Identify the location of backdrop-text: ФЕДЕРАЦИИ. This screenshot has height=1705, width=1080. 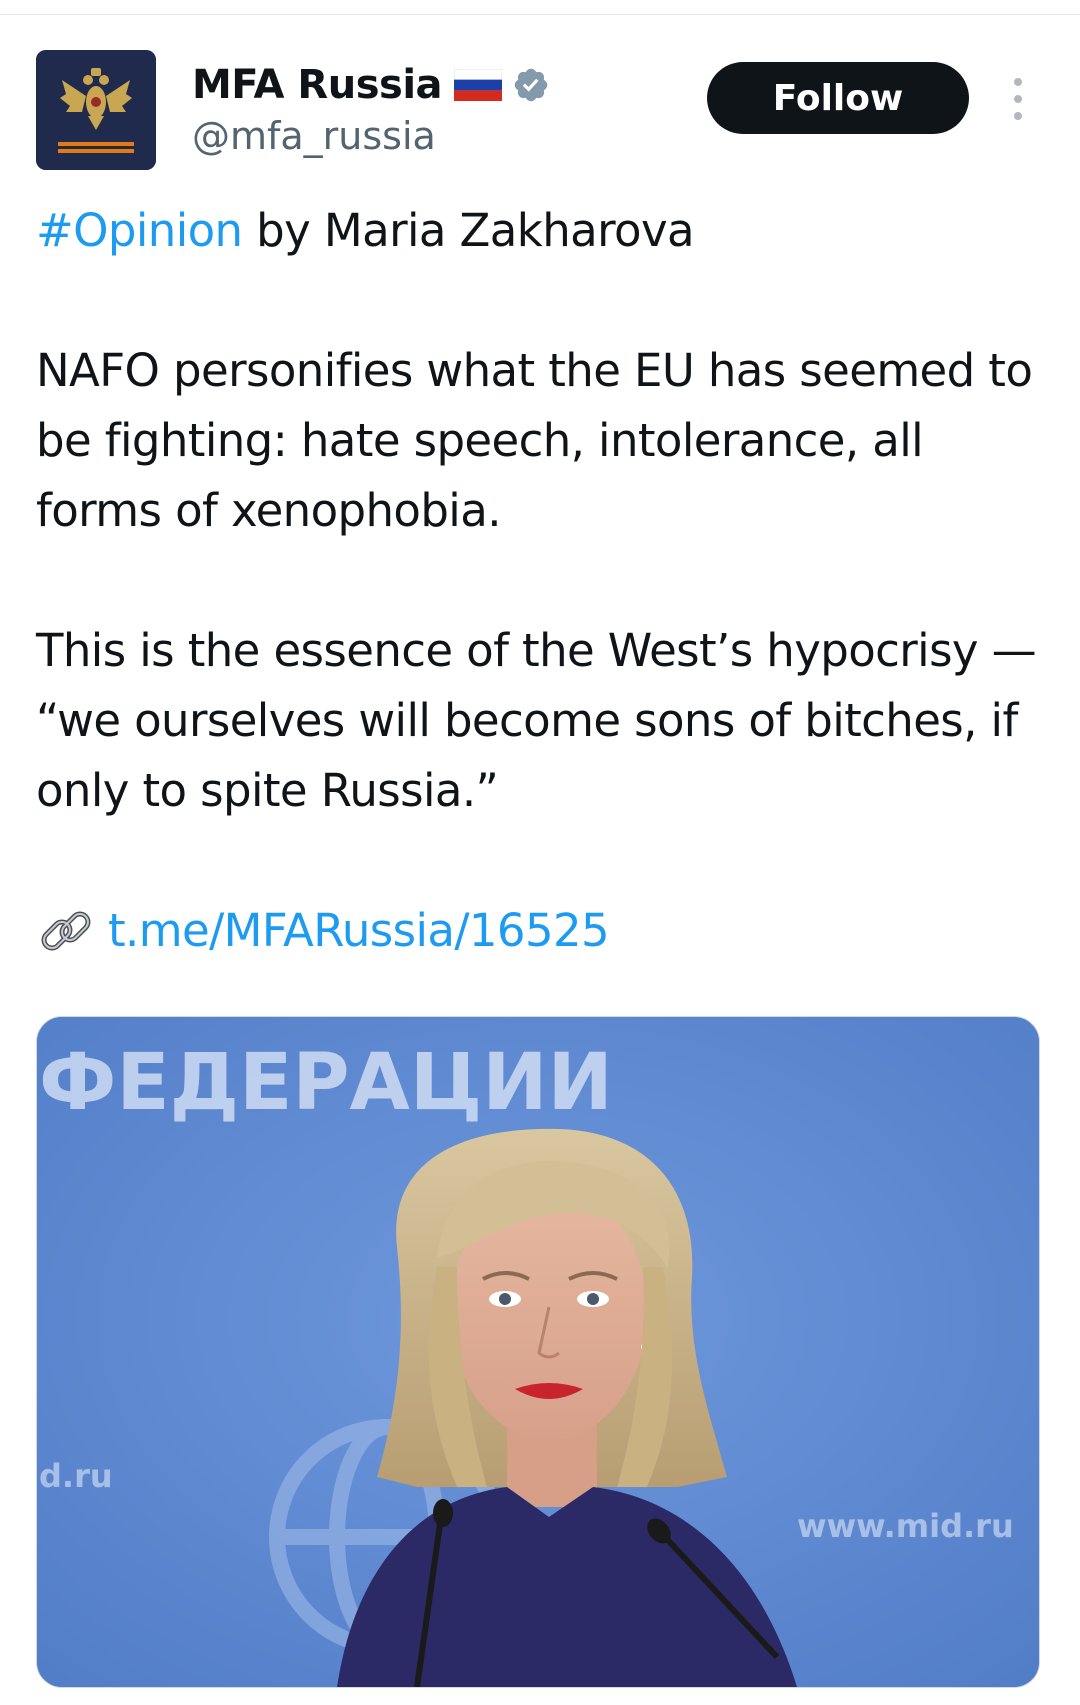
(326, 1083).